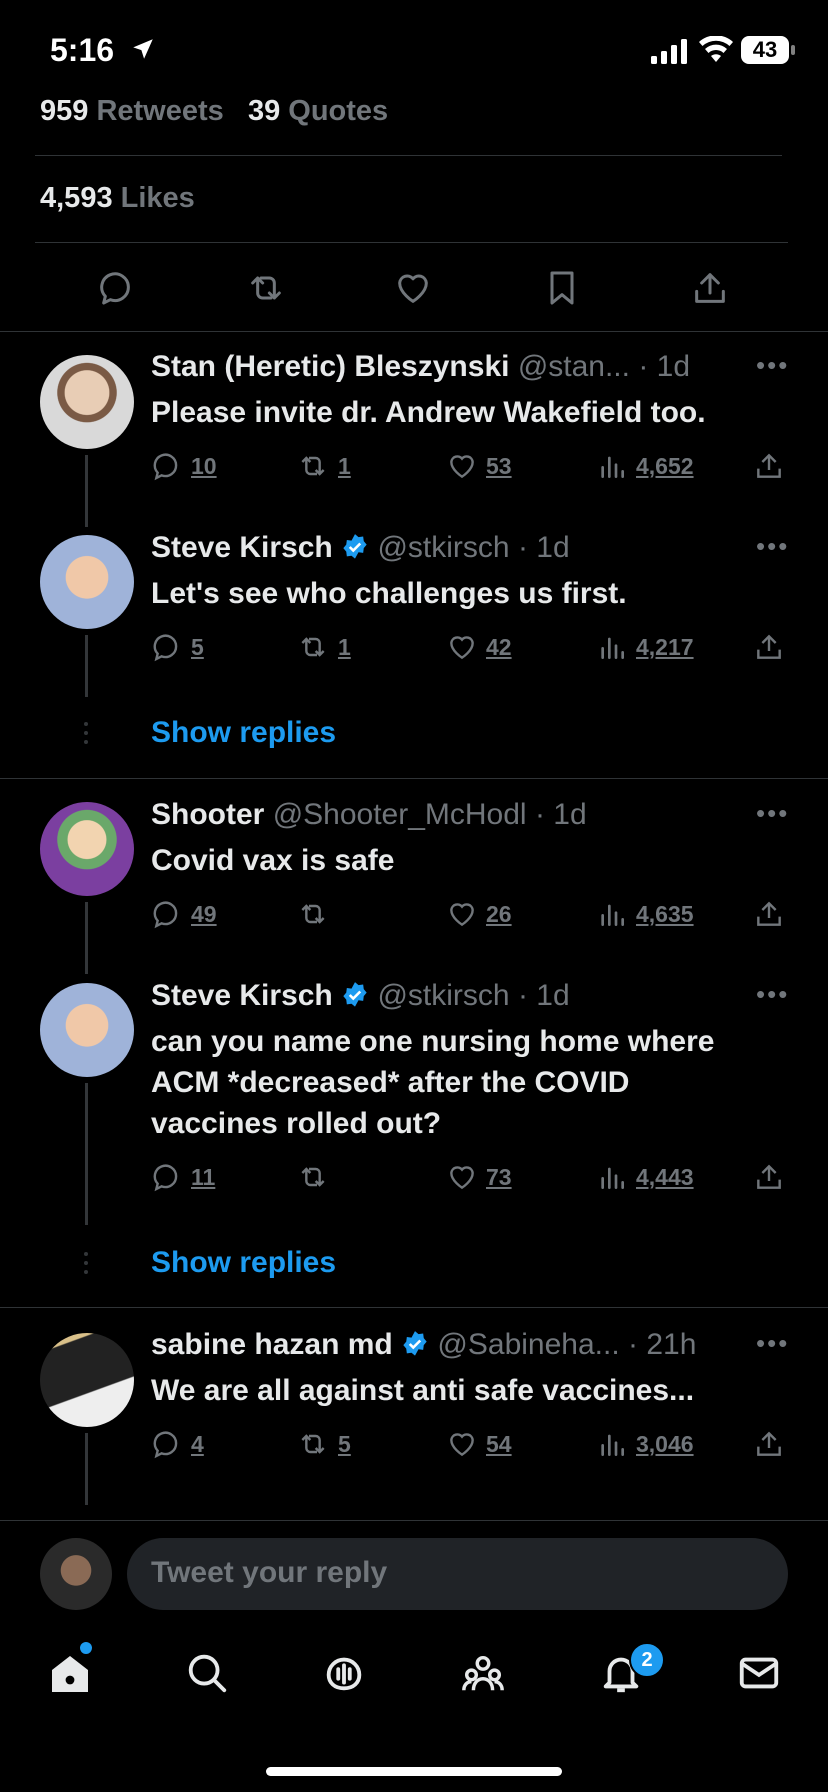  What do you see at coordinates (159, 111) in the screenshot?
I see `retweets-label: Retweets` at bounding box center [159, 111].